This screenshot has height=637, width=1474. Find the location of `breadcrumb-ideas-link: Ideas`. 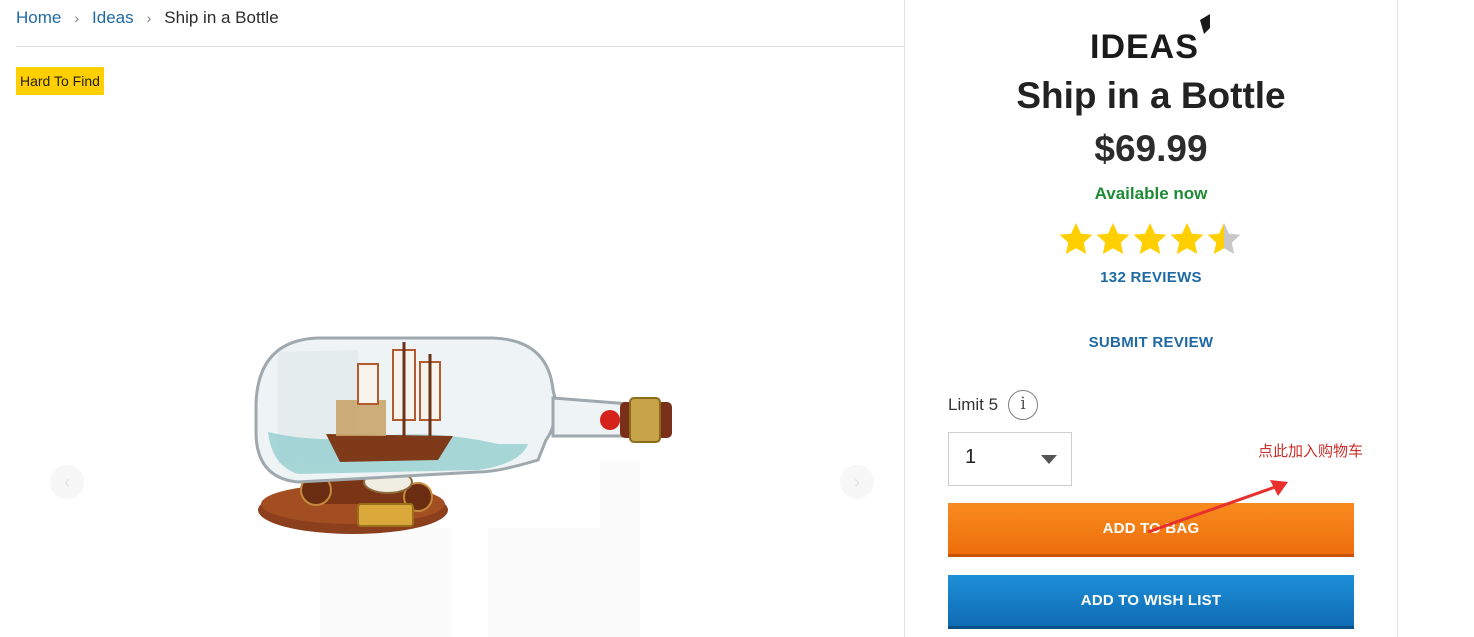

breadcrumb-ideas-link: Ideas is located at coordinates (113, 18).